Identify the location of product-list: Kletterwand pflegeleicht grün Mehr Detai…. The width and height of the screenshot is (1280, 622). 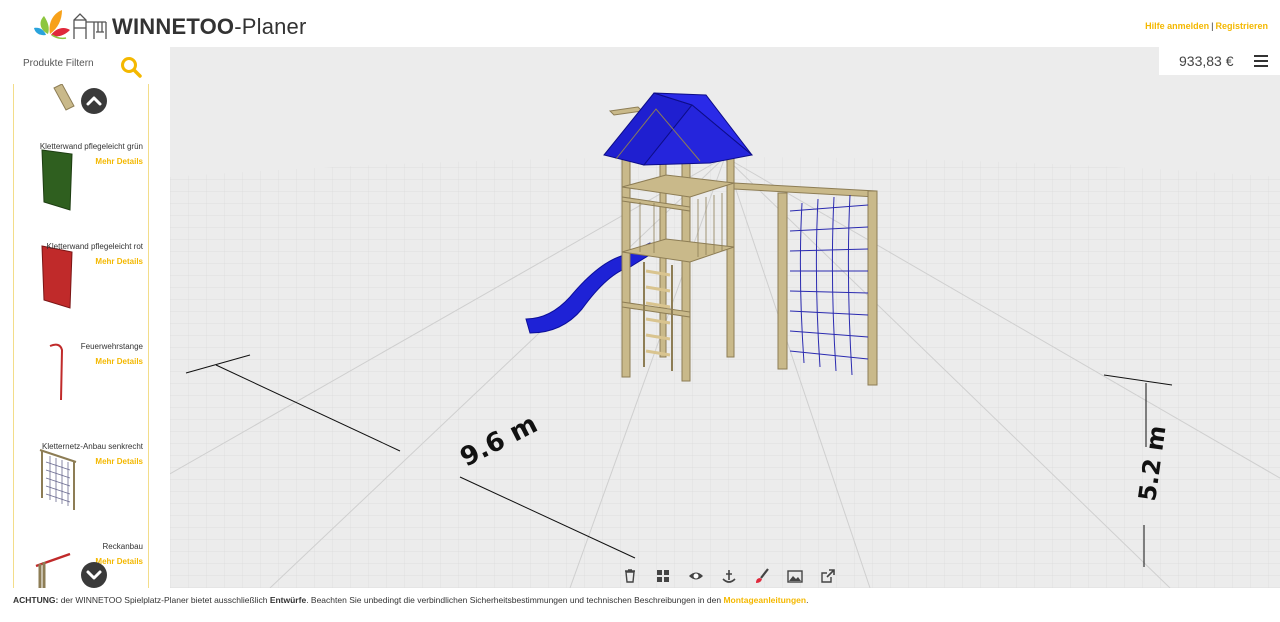
(81, 336).